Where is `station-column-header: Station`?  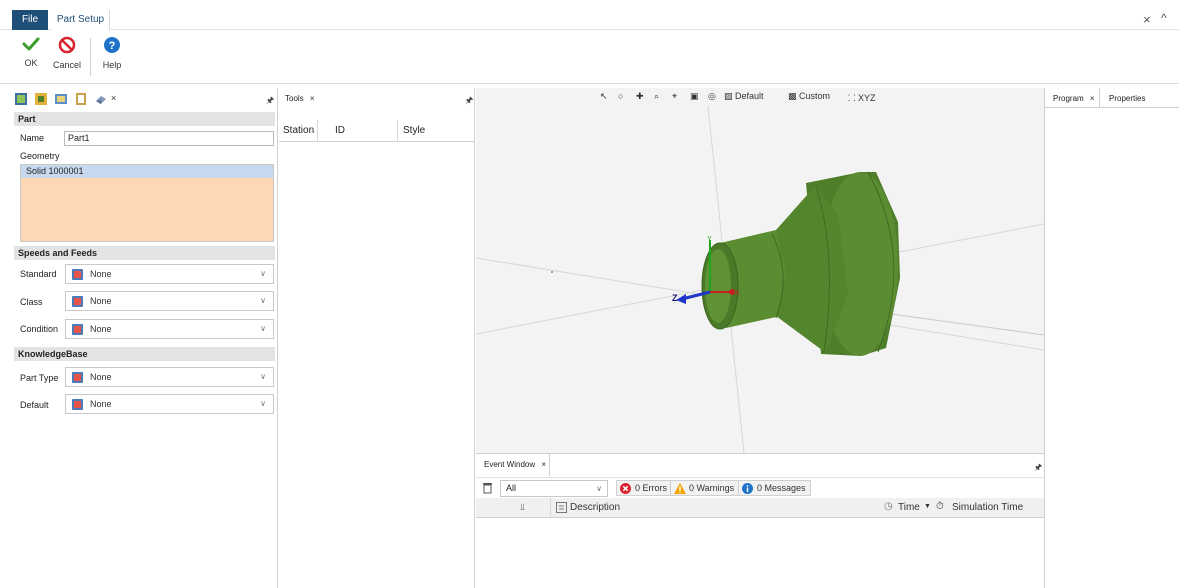 station-column-header: Station is located at coordinates (298, 130).